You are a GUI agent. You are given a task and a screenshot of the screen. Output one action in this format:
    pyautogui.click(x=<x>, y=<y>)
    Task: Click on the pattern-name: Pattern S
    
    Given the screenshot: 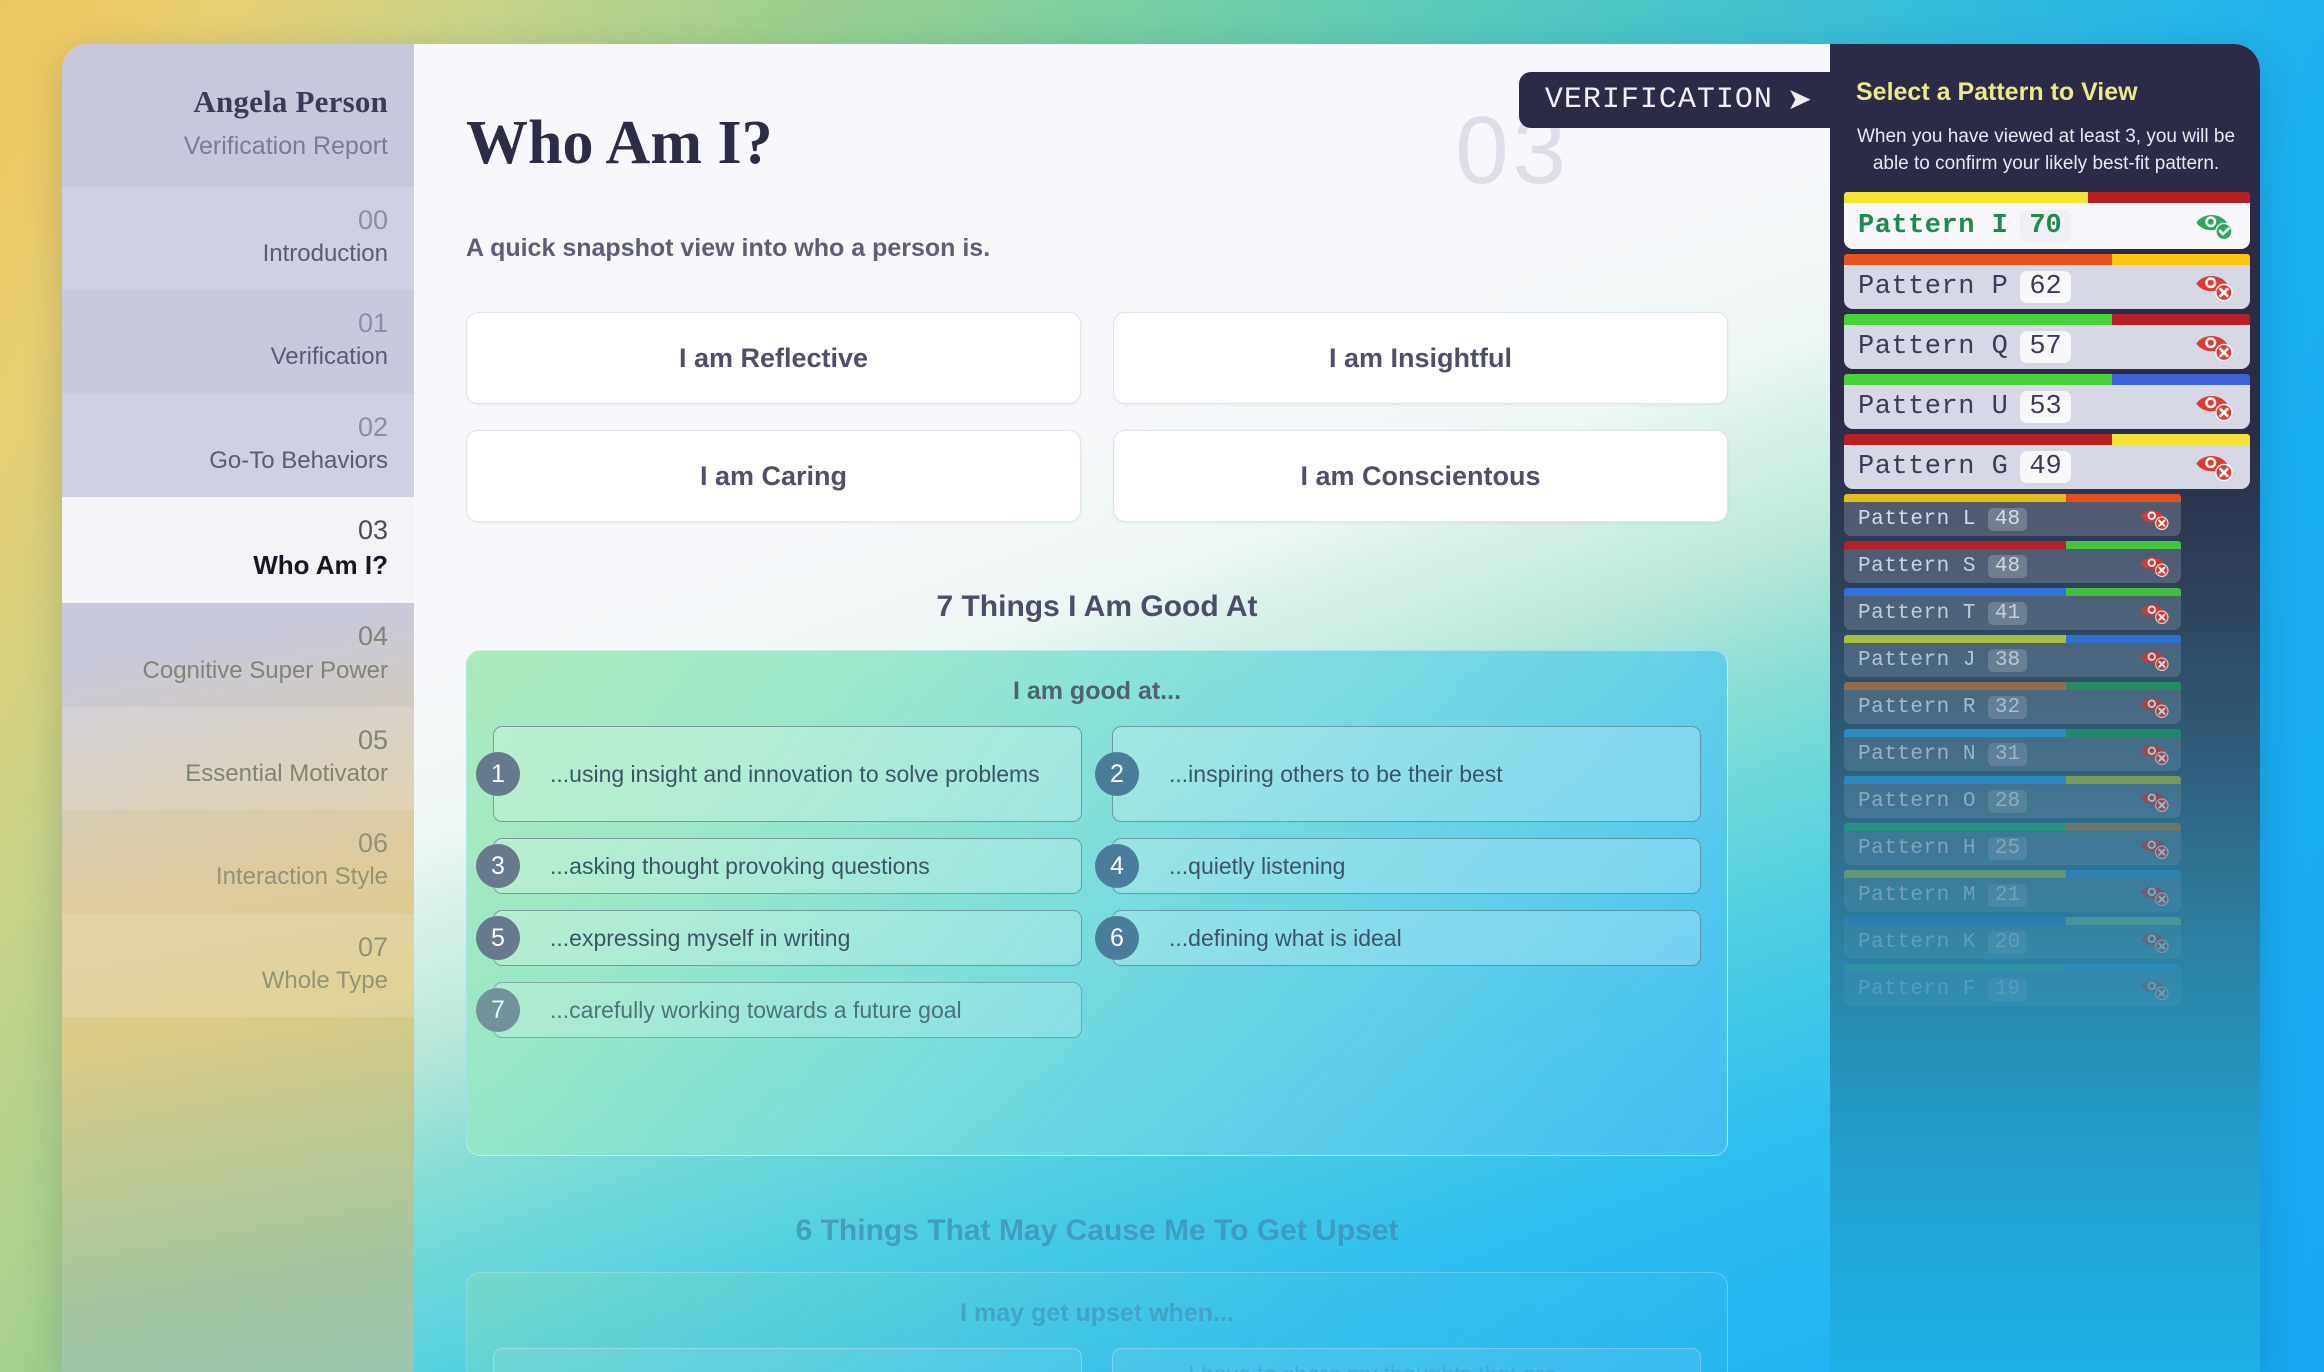 What is the action you would take?
    pyautogui.click(x=1917, y=566)
    